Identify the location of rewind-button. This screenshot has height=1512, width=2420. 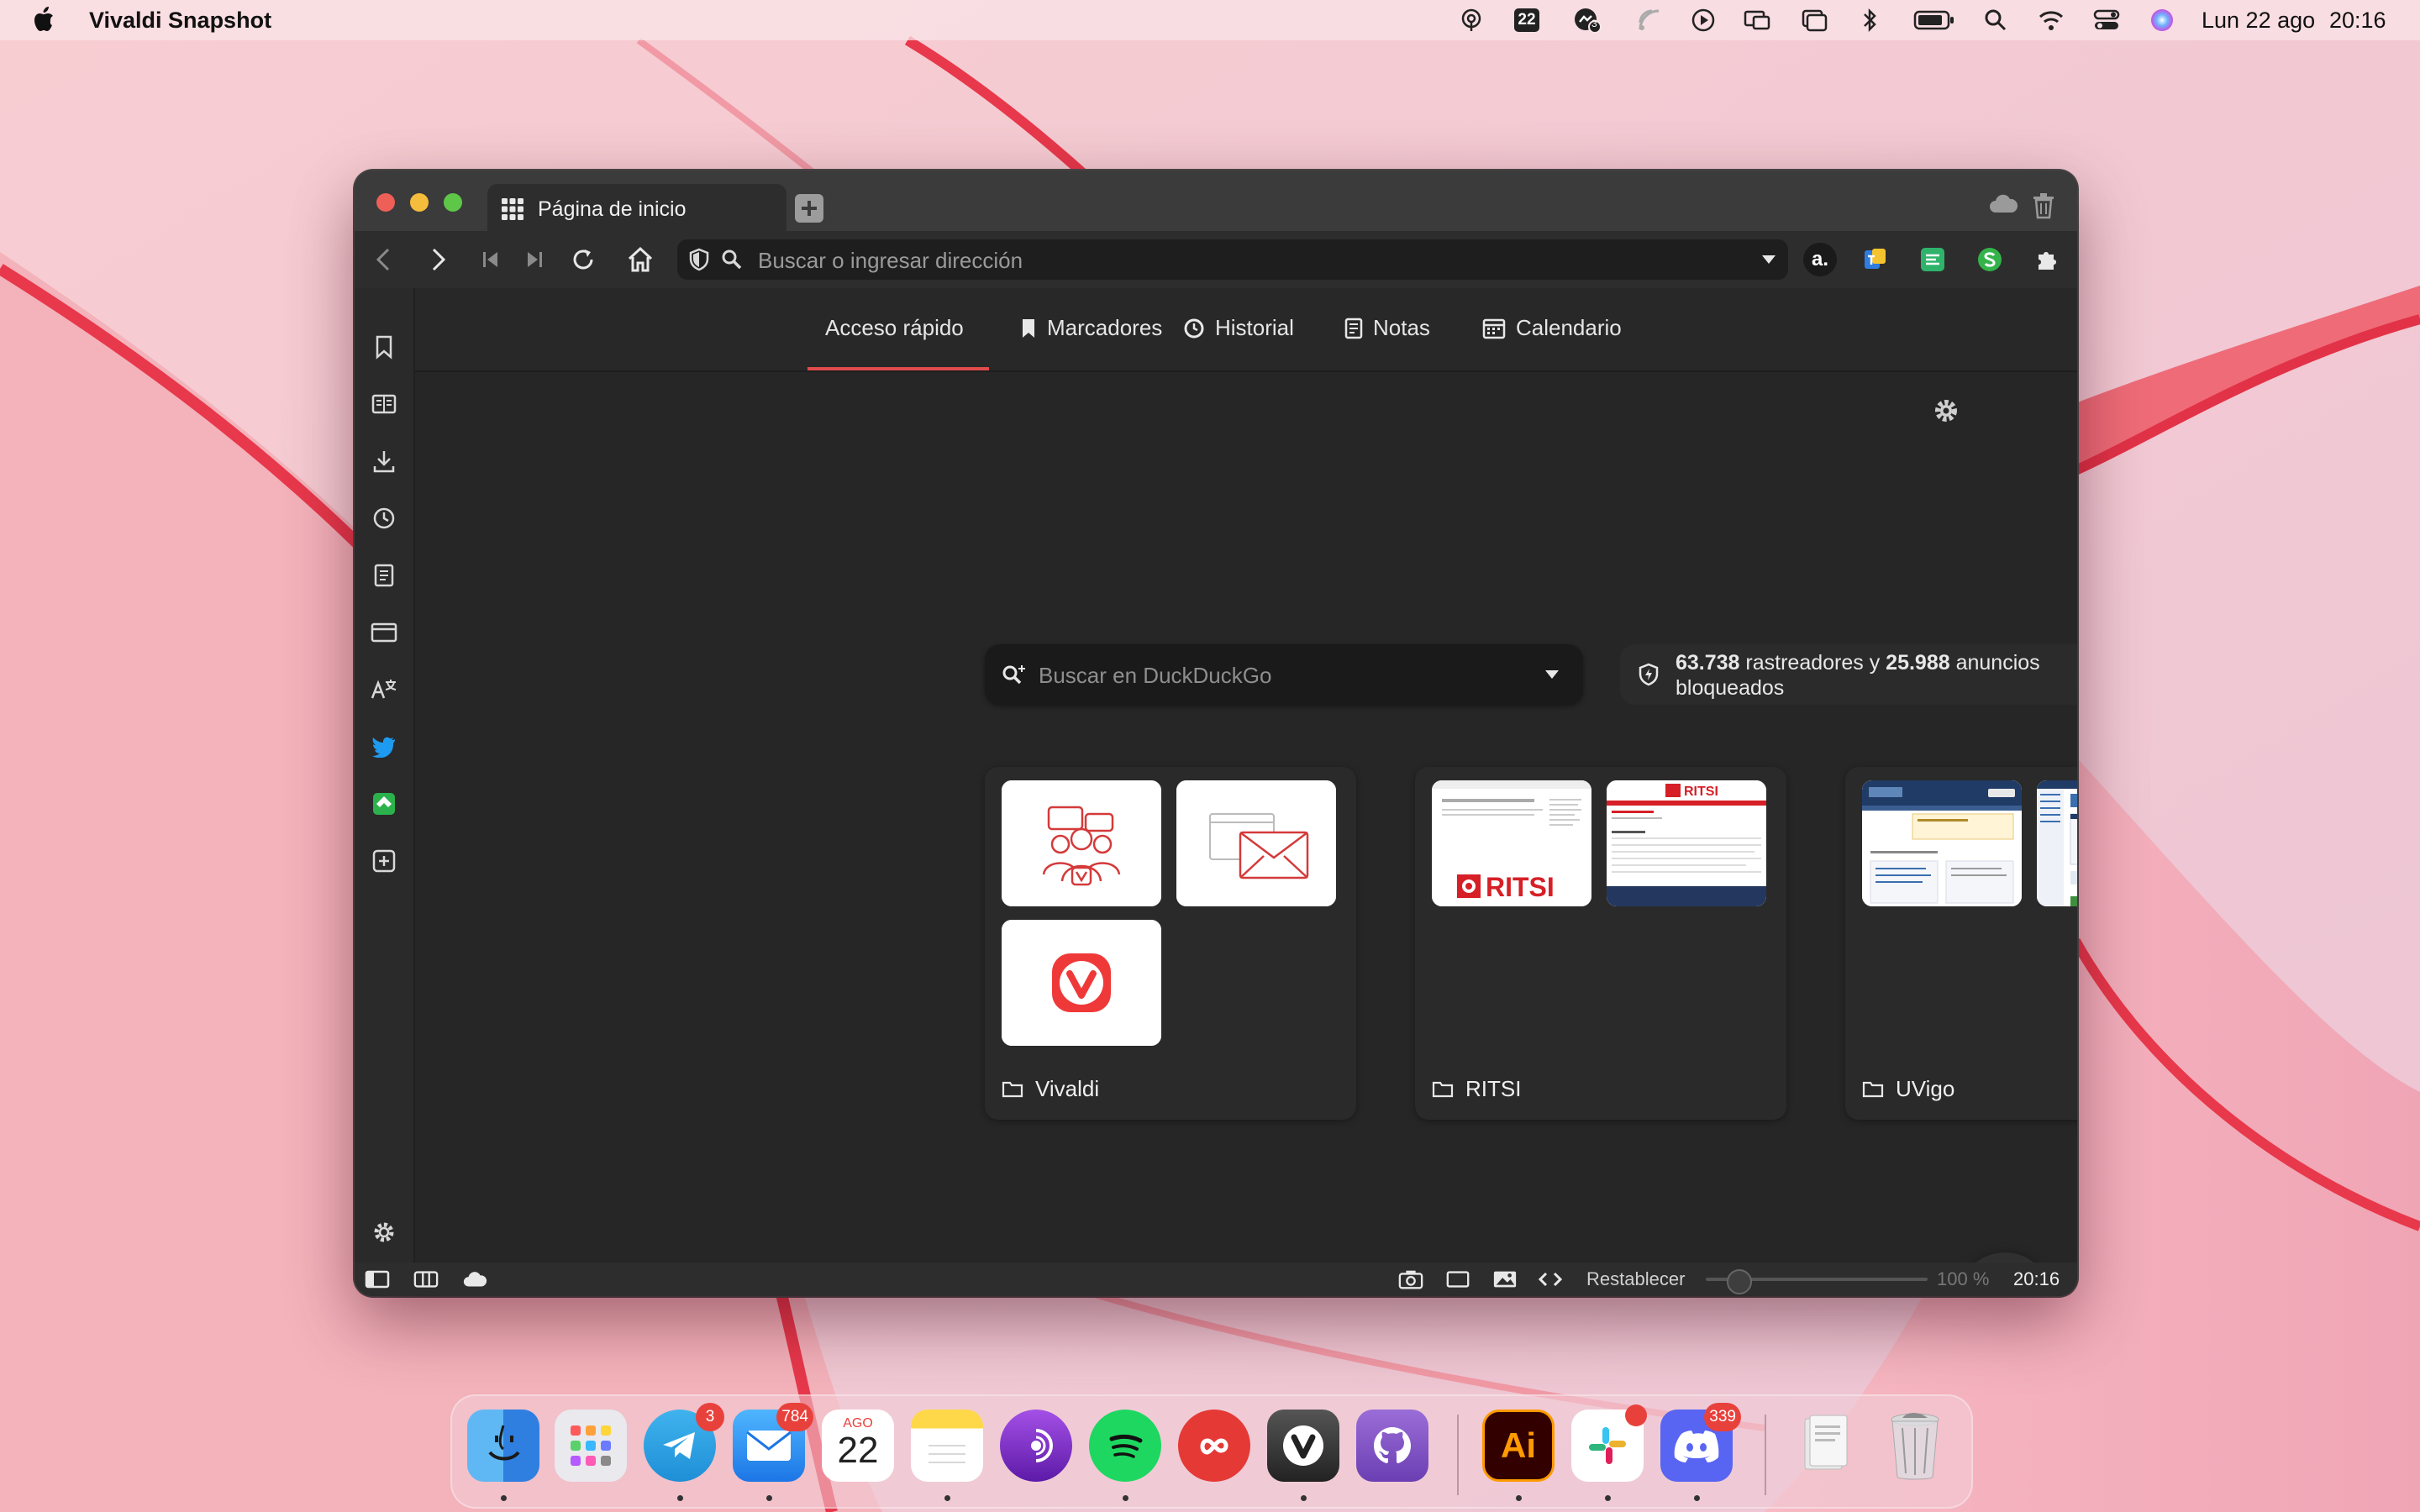
(491, 259).